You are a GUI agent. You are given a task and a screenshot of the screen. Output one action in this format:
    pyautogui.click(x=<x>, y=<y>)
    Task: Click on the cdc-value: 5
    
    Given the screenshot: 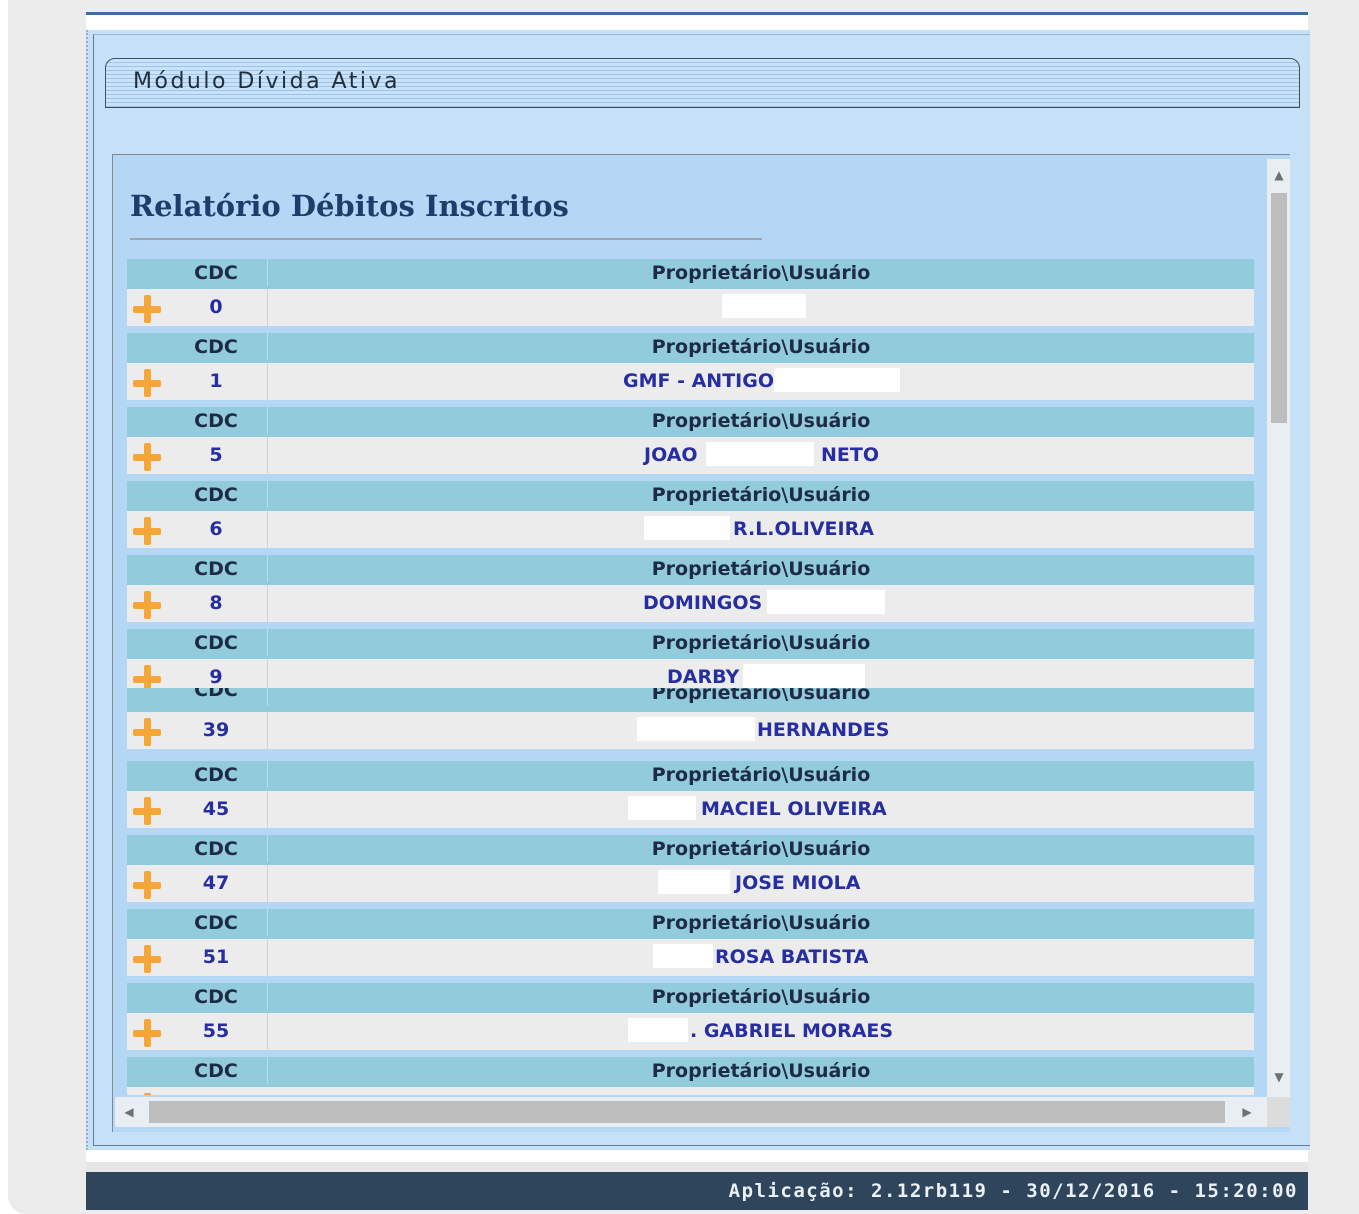 What is the action you would take?
    pyautogui.click(x=216, y=455)
    